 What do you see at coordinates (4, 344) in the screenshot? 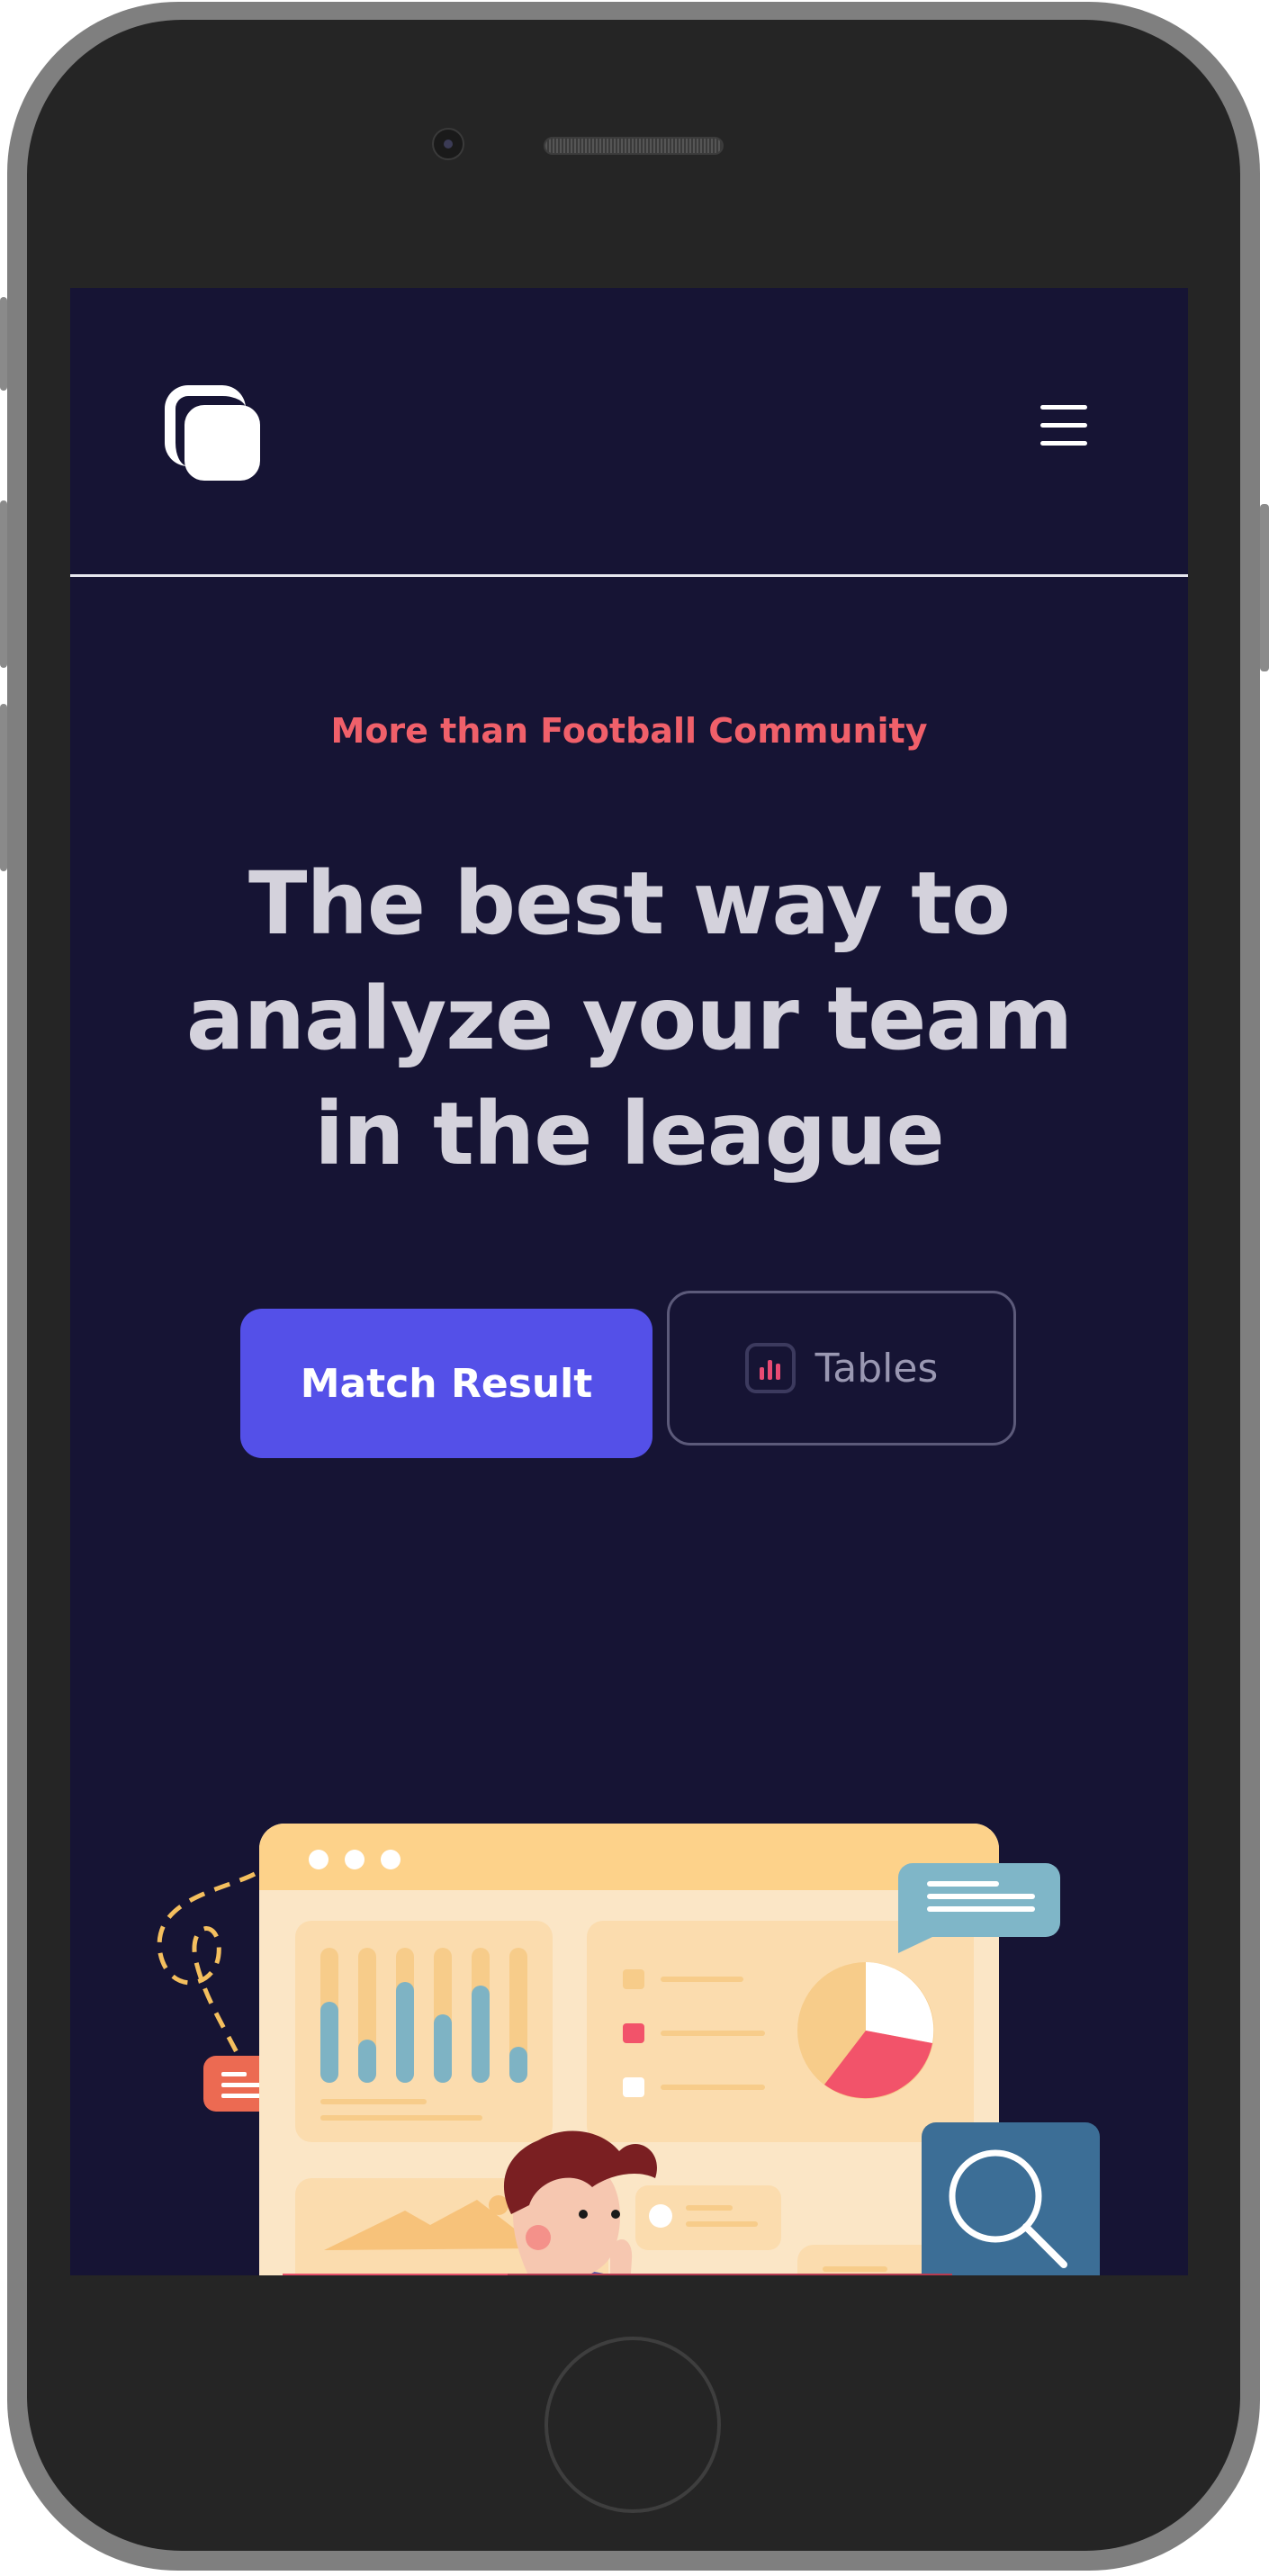
I see `mute-switch` at bounding box center [4, 344].